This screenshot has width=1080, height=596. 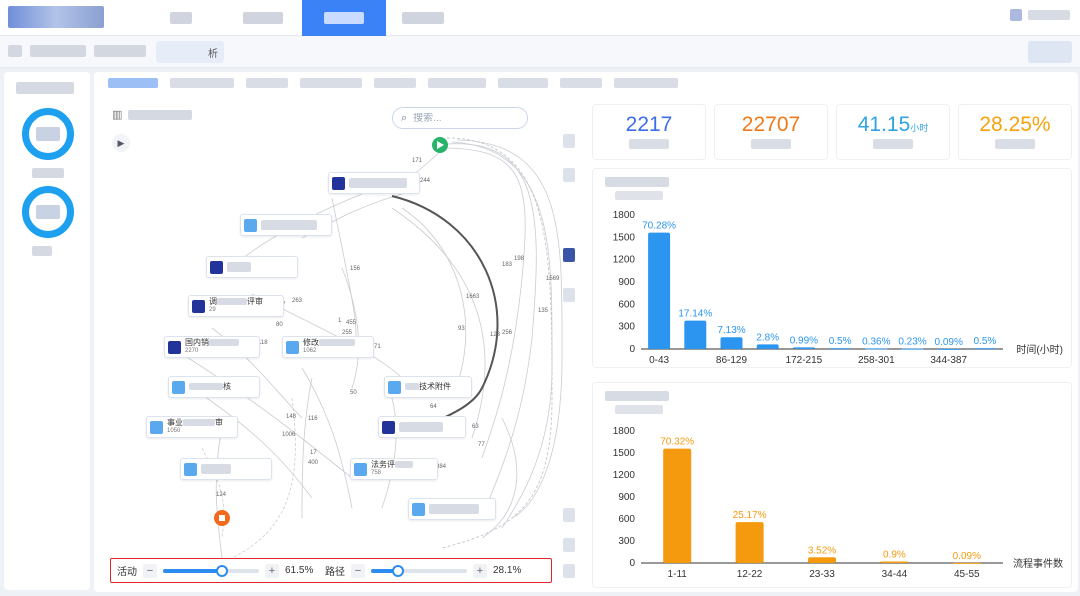 What do you see at coordinates (344, 18) in the screenshot?
I see `nav-item-active` at bounding box center [344, 18].